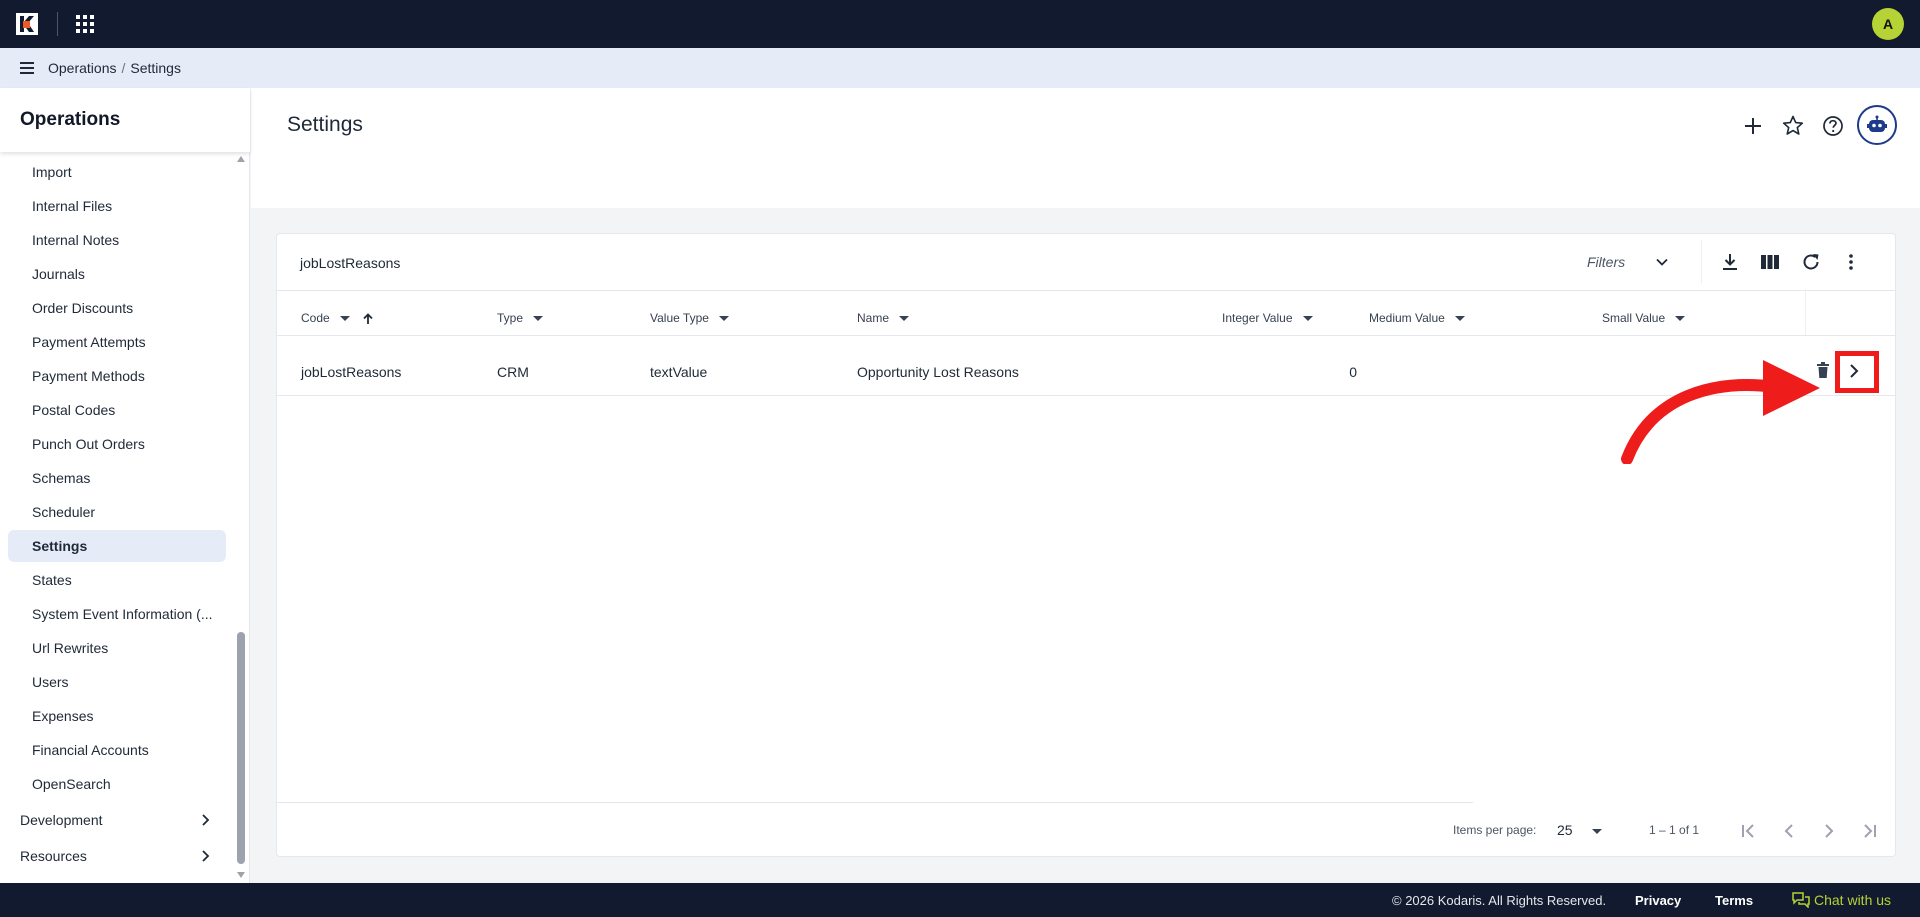  What do you see at coordinates (85, 24) in the screenshot?
I see `apps-grid-icon` at bounding box center [85, 24].